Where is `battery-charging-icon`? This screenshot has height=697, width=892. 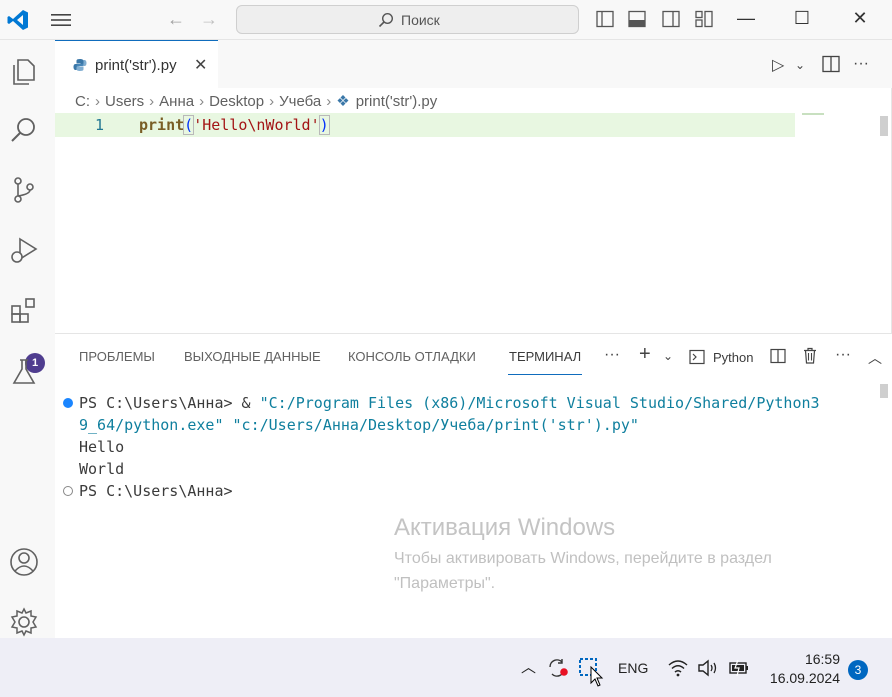 battery-charging-icon is located at coordinates (739, 668).